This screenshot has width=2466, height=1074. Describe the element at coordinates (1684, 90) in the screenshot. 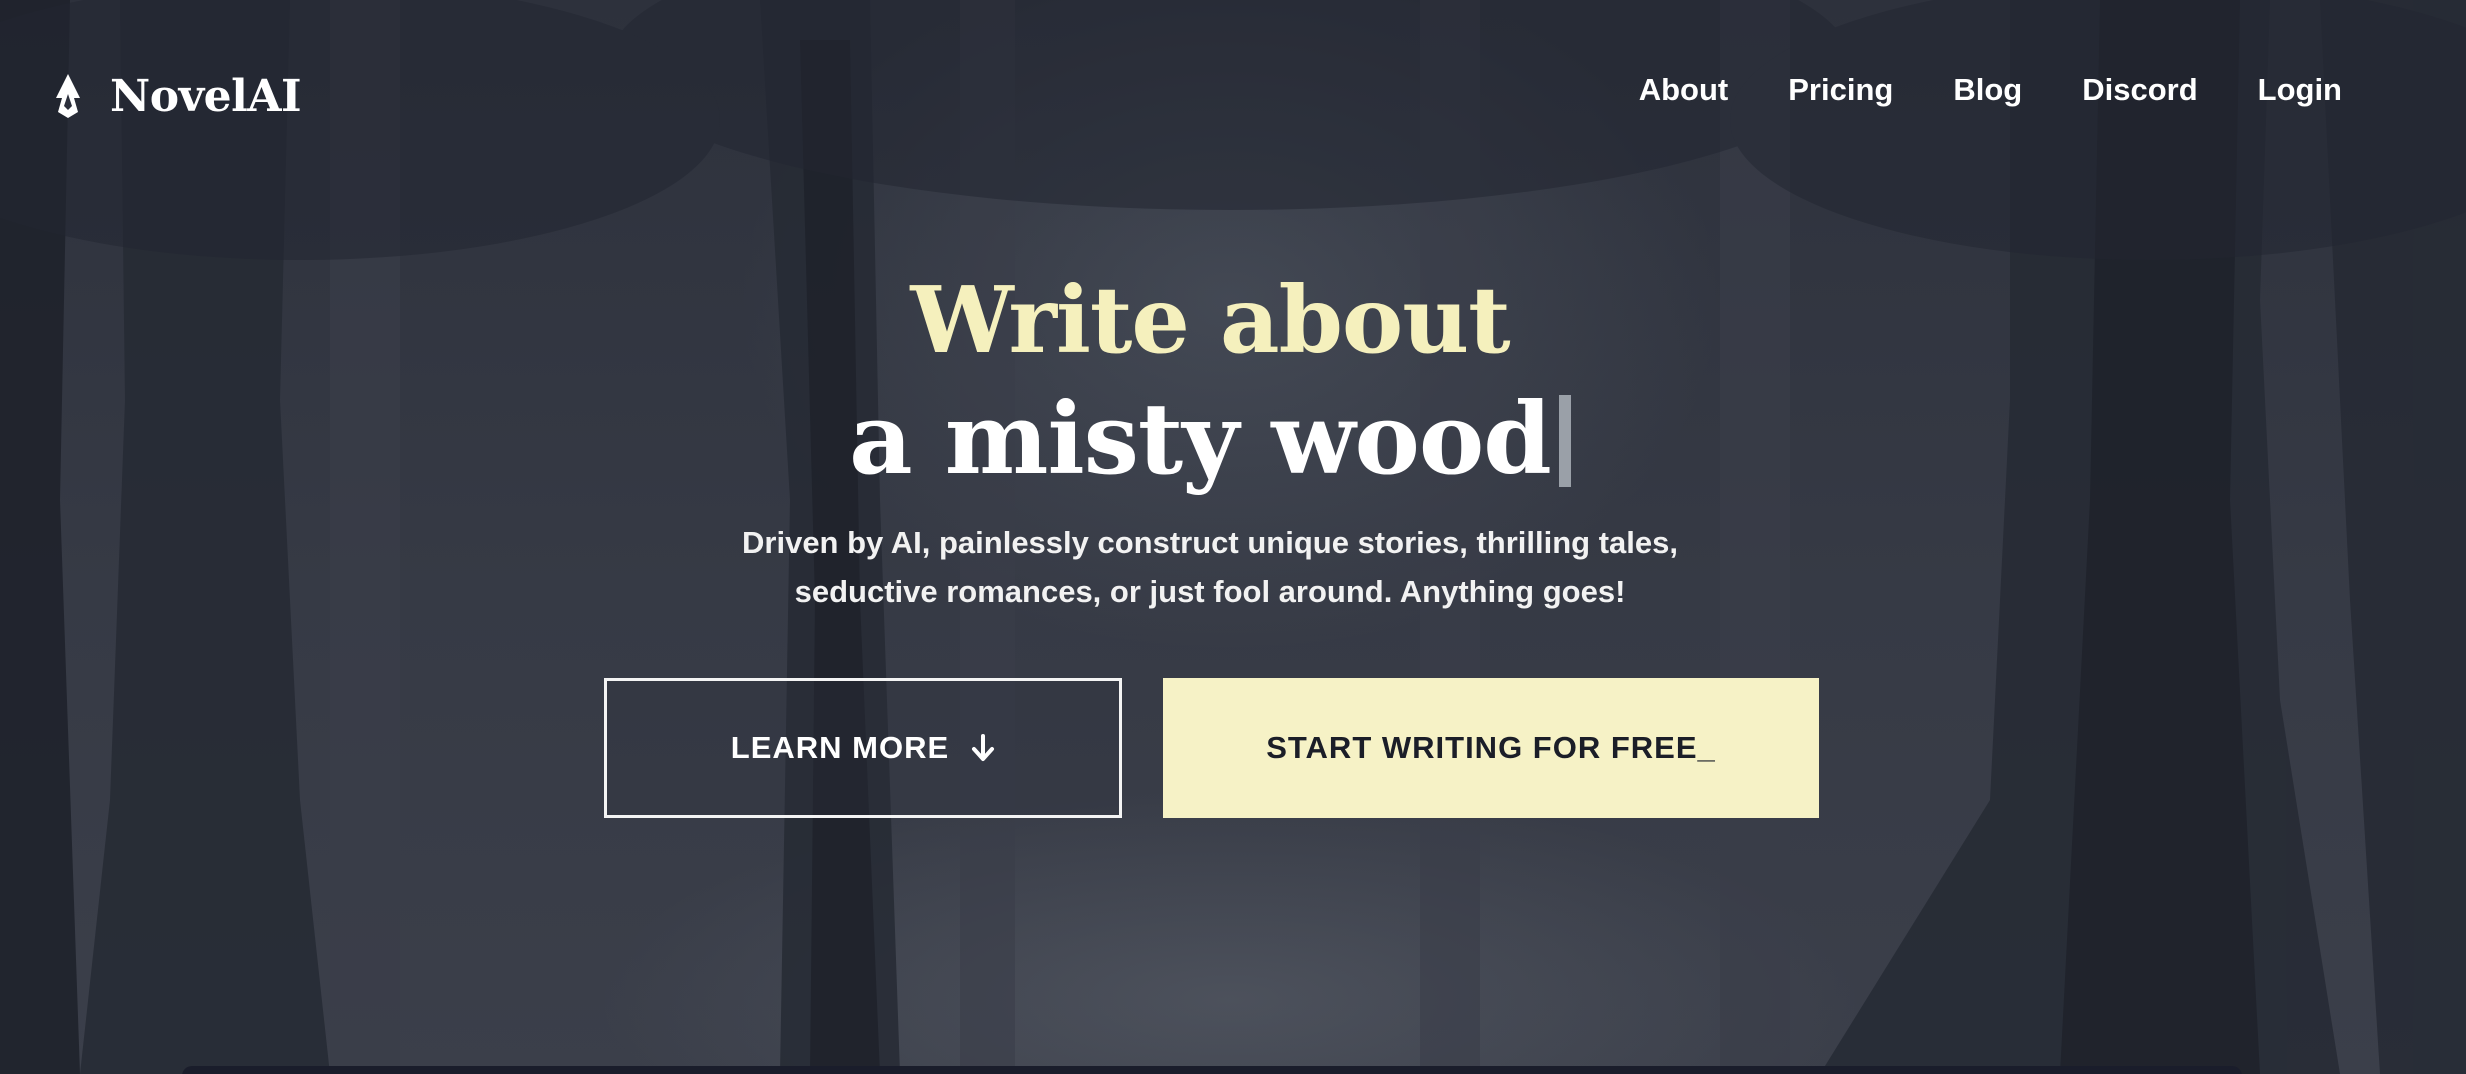

I see `nav-link-about: About` at that location.